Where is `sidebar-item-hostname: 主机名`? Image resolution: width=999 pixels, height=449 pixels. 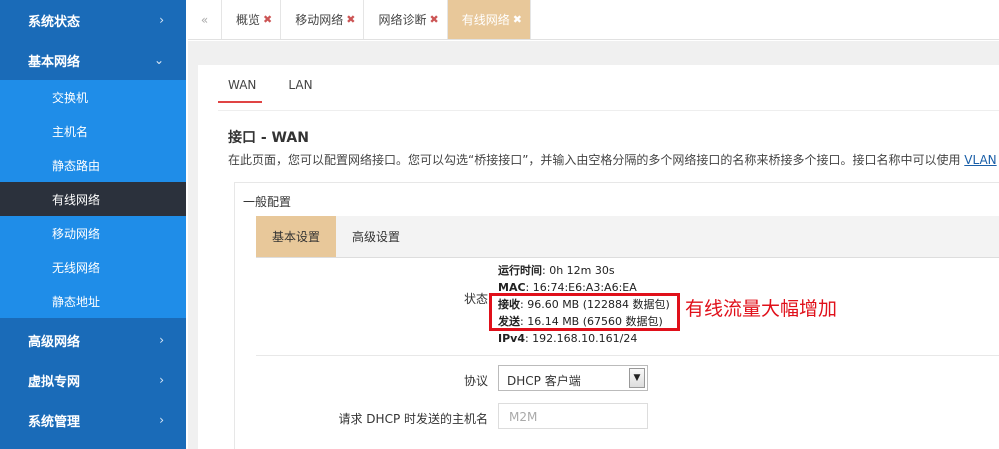 sidebar-item-hostname: 主机名 is located at coordinates (93, 131).